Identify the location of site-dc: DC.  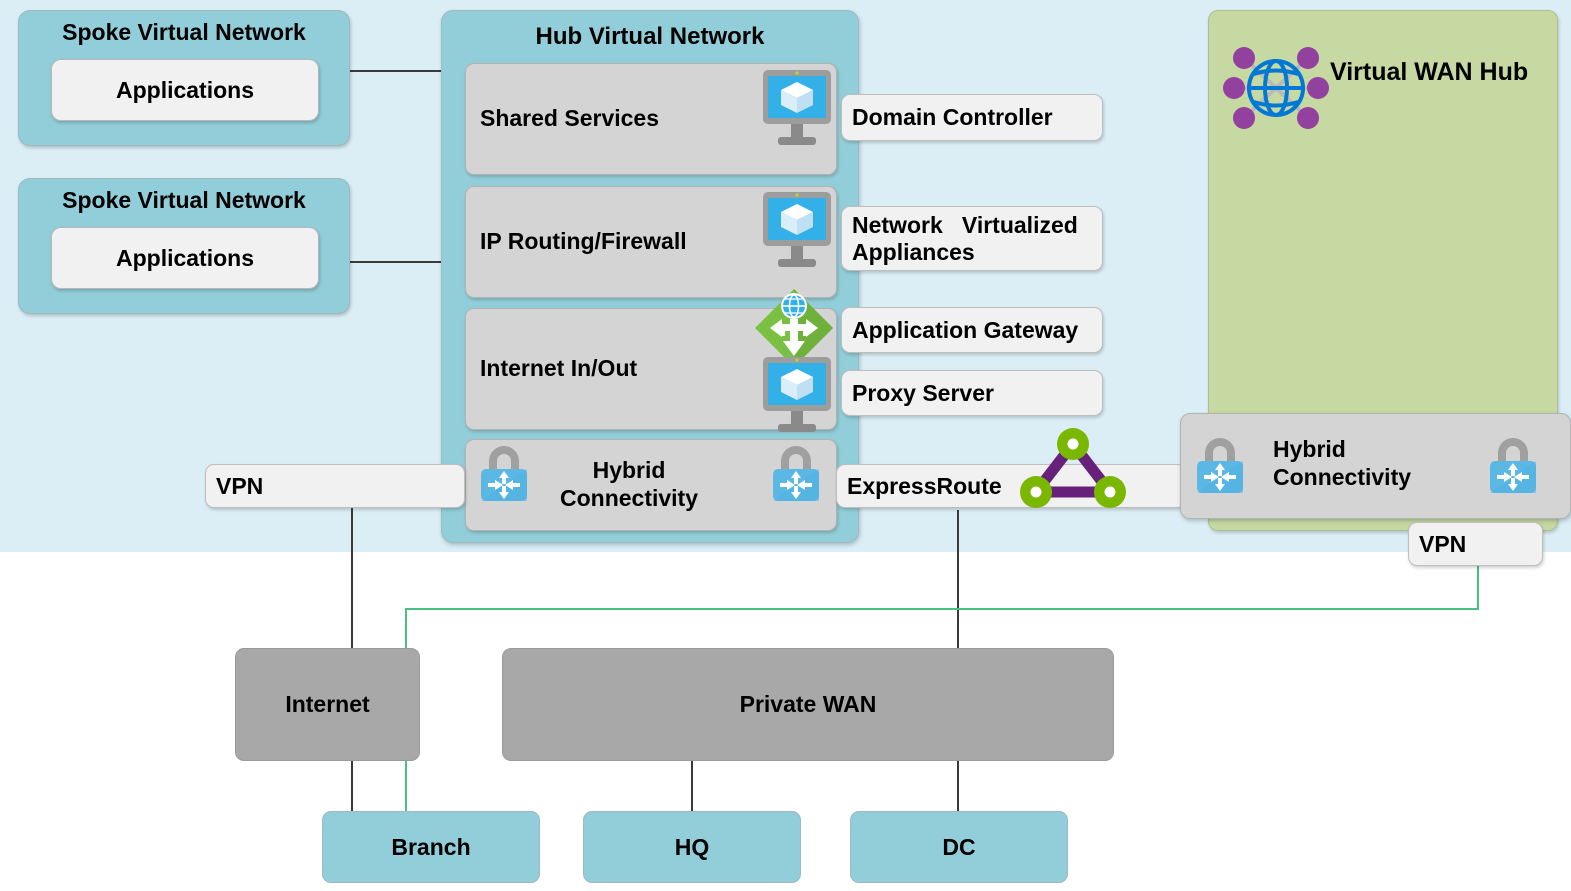
(959, 847).